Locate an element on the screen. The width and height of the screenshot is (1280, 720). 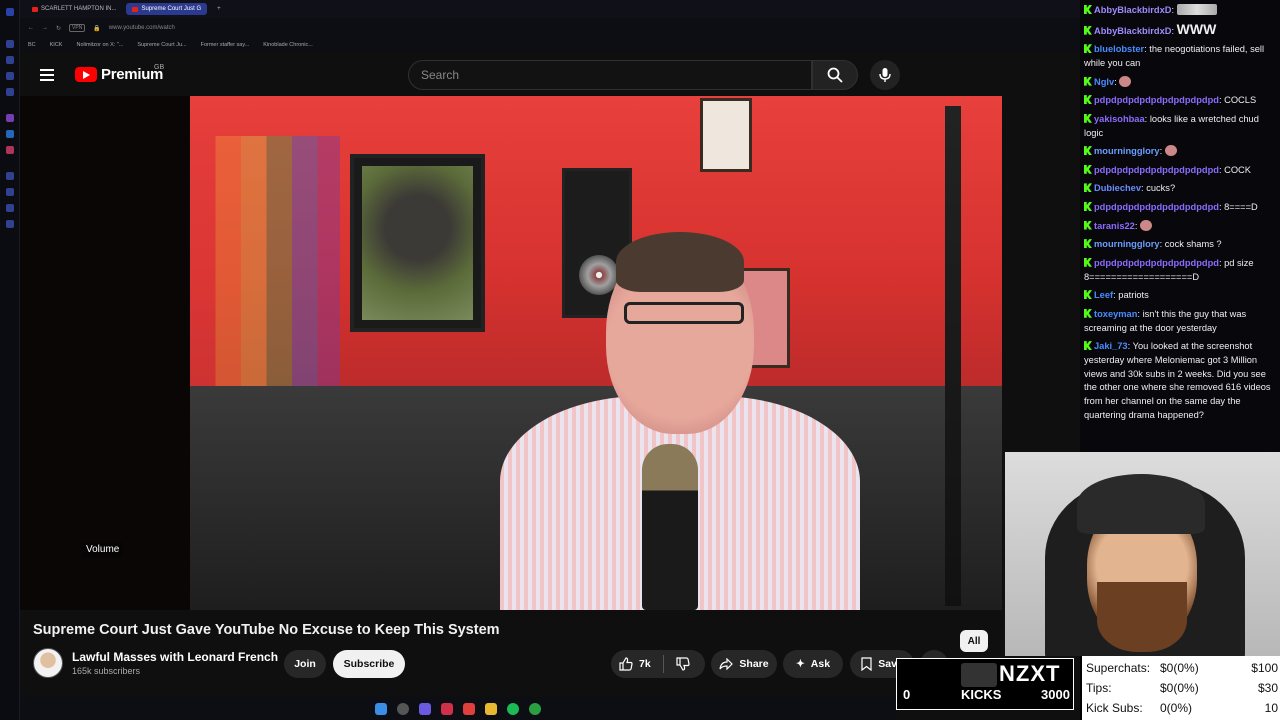
chat-username: Leef is located at coordinates (1103, 295).